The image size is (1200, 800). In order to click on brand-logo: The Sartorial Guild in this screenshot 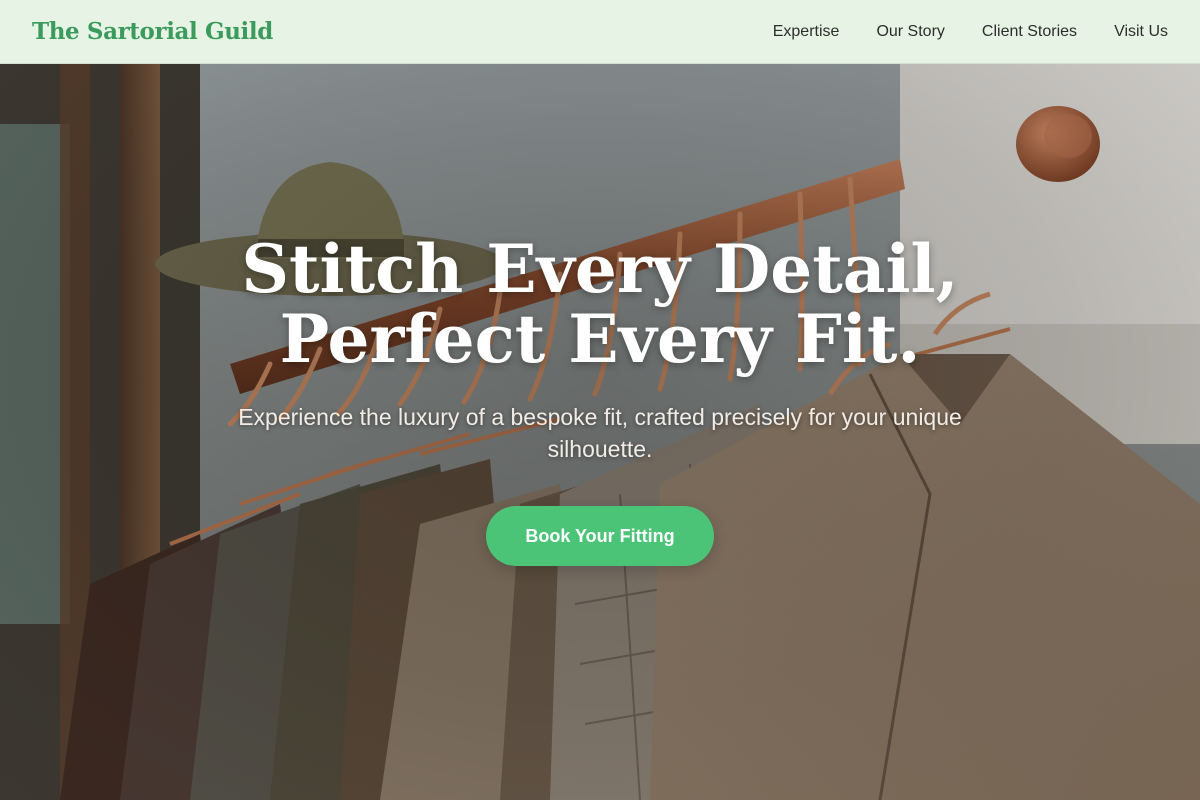, I will do `click(152, 31)`.